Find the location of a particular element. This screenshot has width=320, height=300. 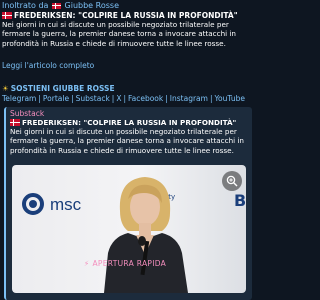

channel-support-link: ☀ SOSTIENI GIUBBE ROSSE is located at coordinates (58, 88).